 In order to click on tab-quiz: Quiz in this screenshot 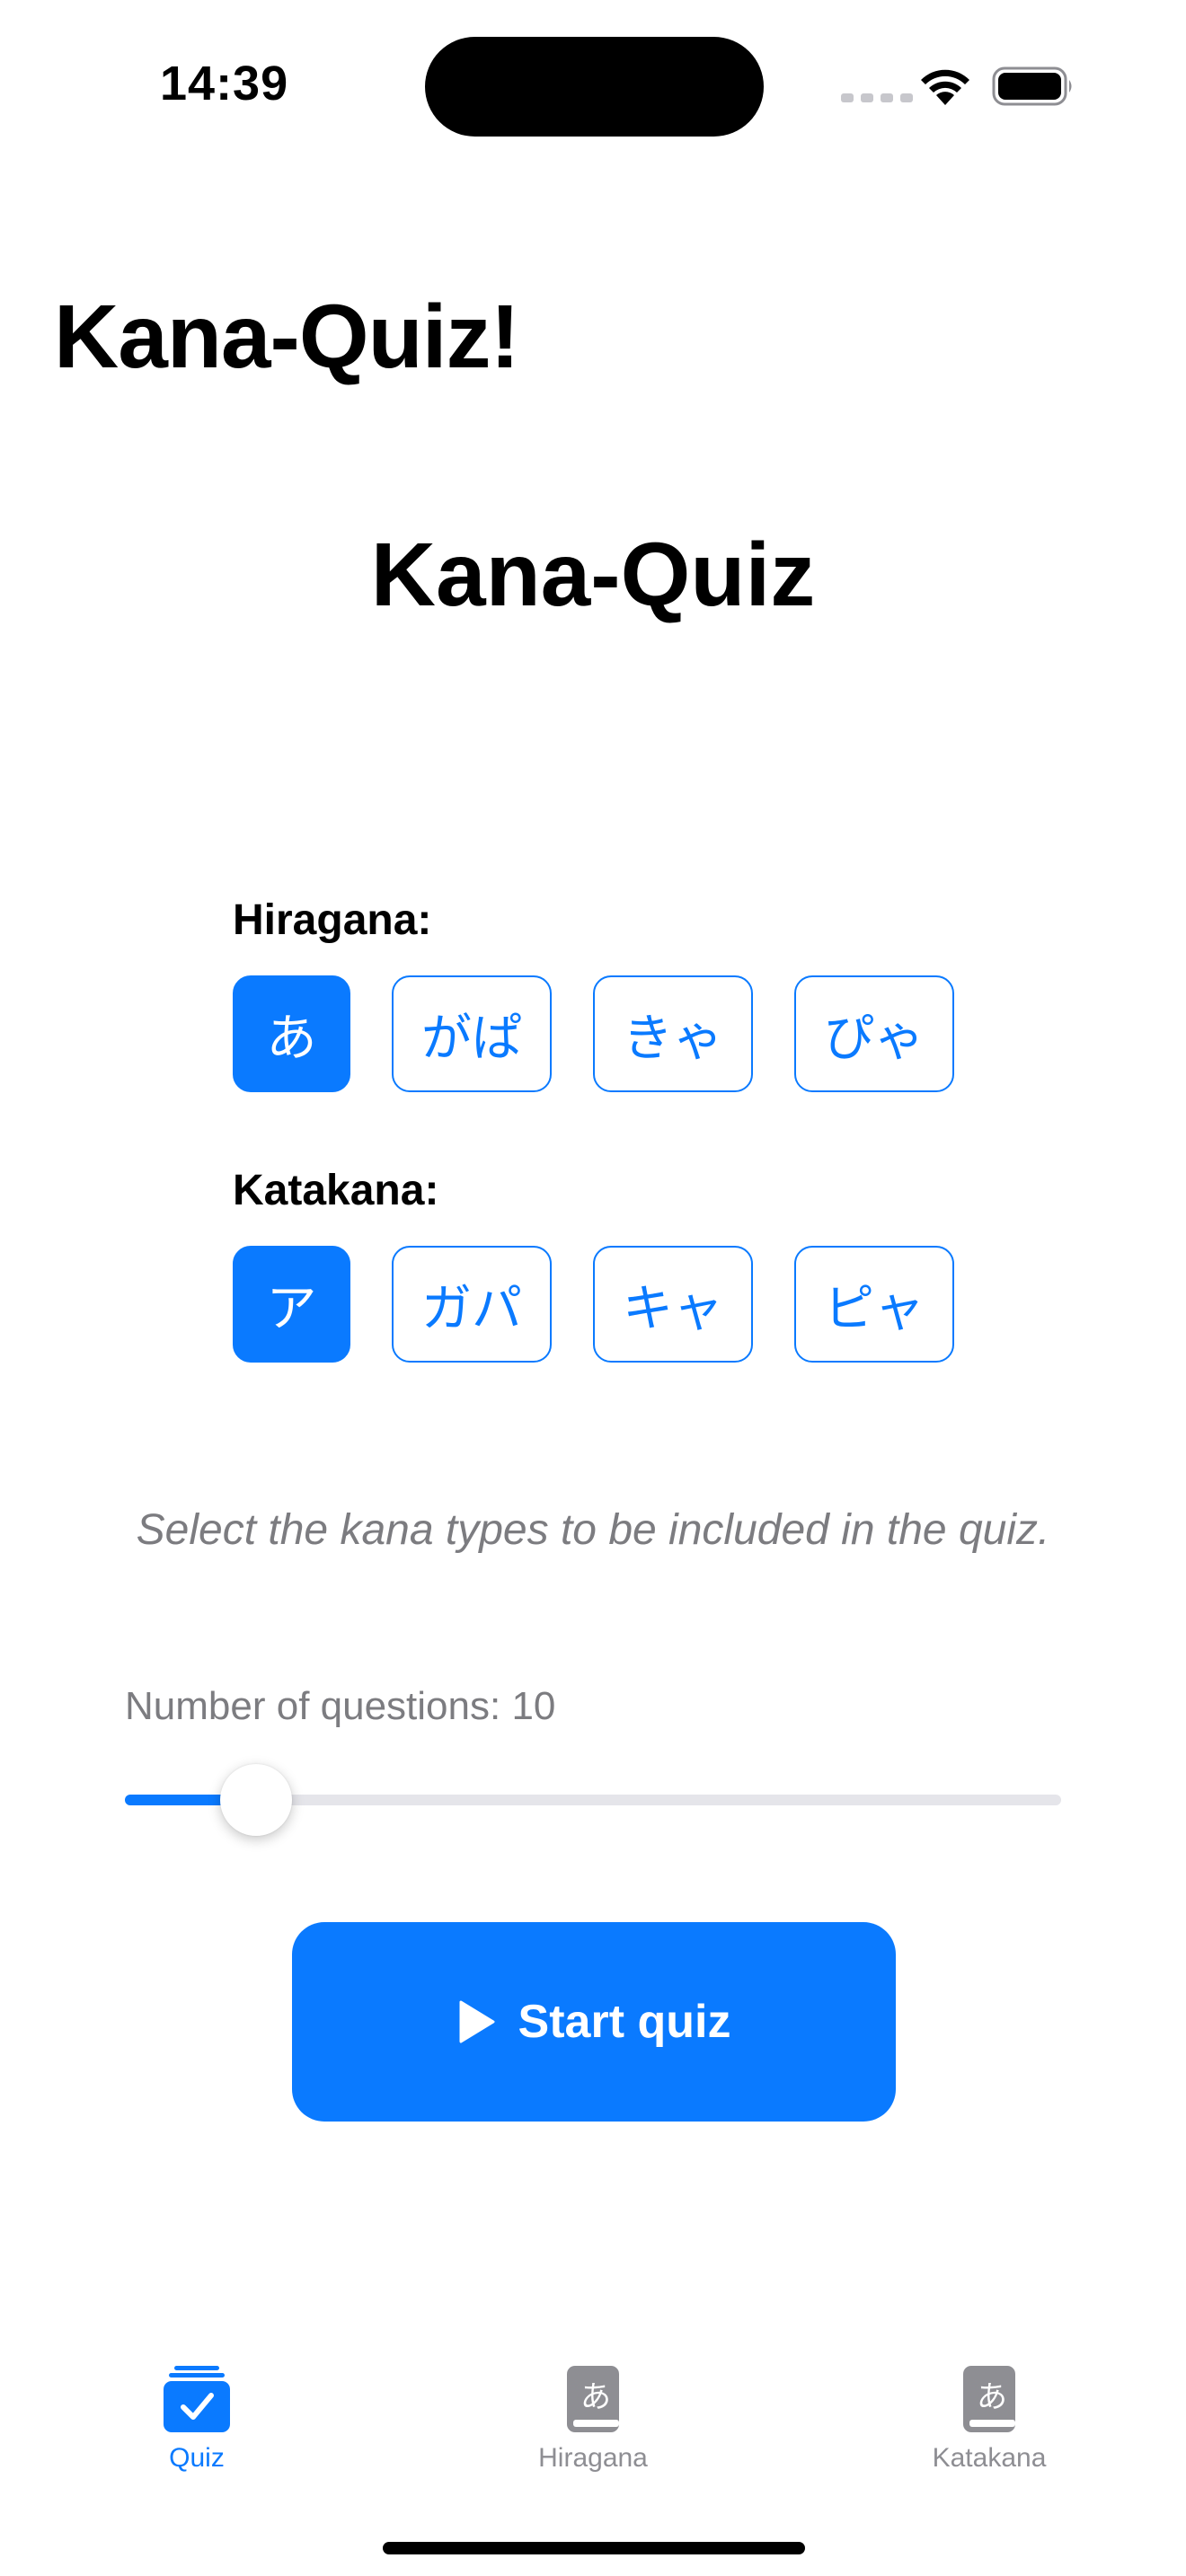, I will do `click(197, 2419)`.